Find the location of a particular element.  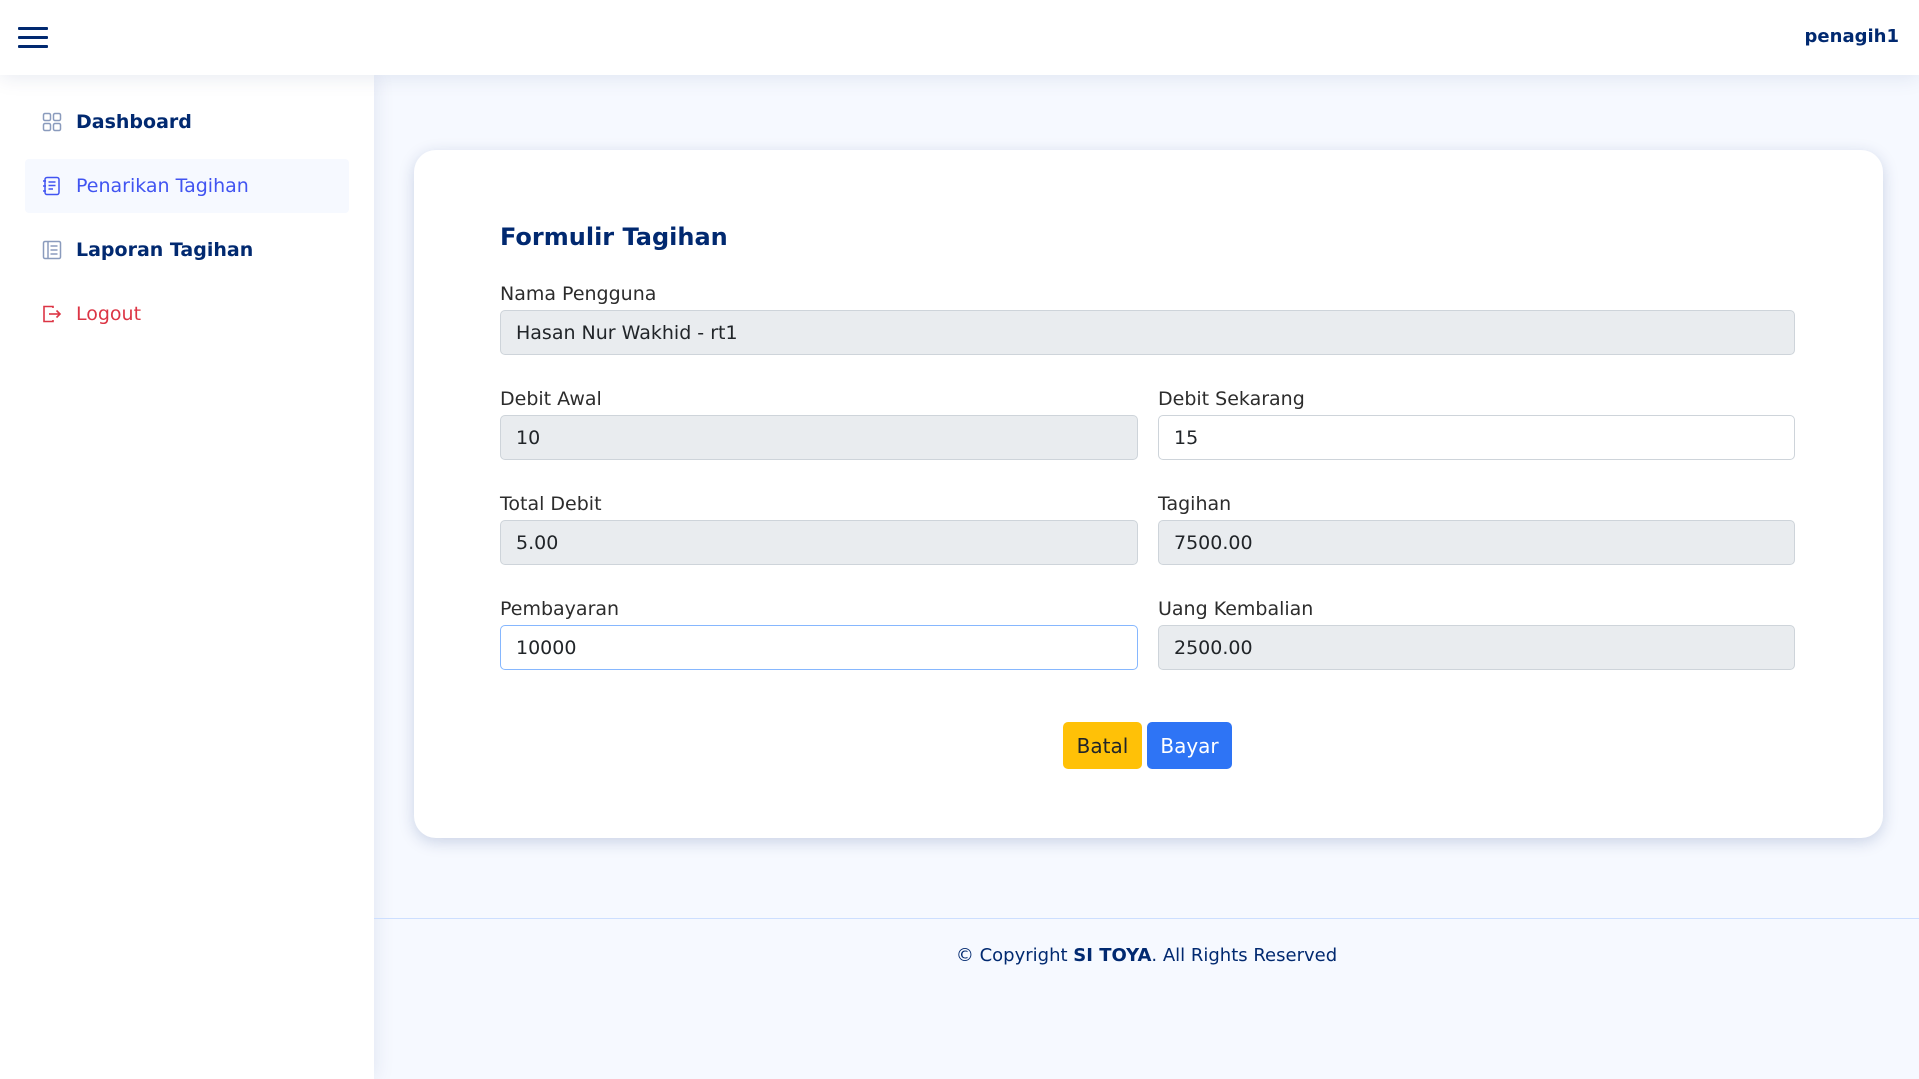

copyright-suffix: . All Rights Reserved is located at coordinates (1244, 955).